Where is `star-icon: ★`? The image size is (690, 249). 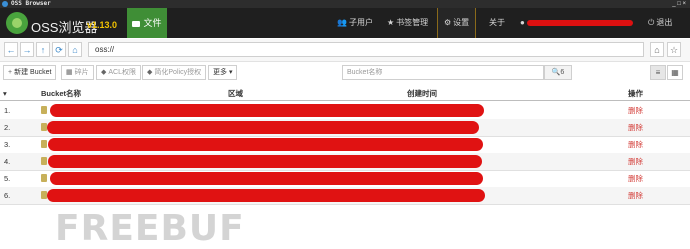
star-icon: ★ is located at coordinates (391, 22).